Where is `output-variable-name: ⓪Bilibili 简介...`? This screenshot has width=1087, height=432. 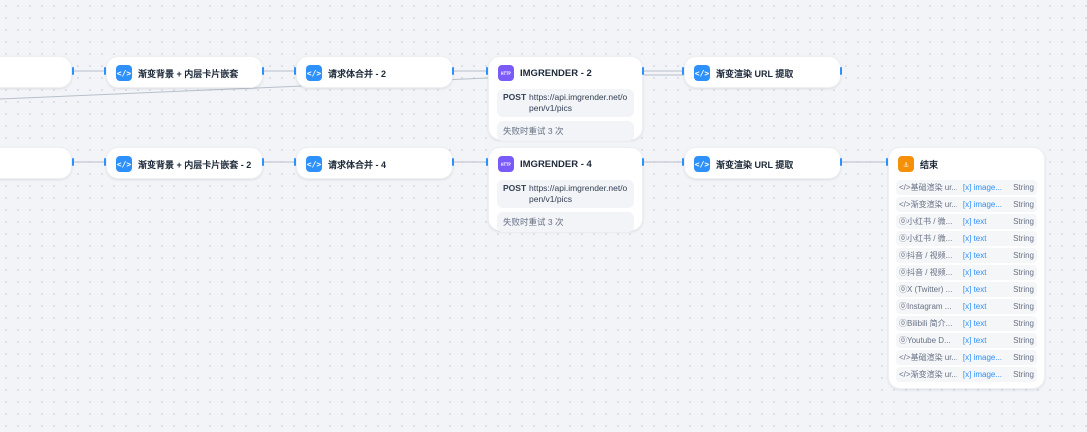
output-variable-name: ⓪Bilibili 简介... is located at coordinates (926, 323).